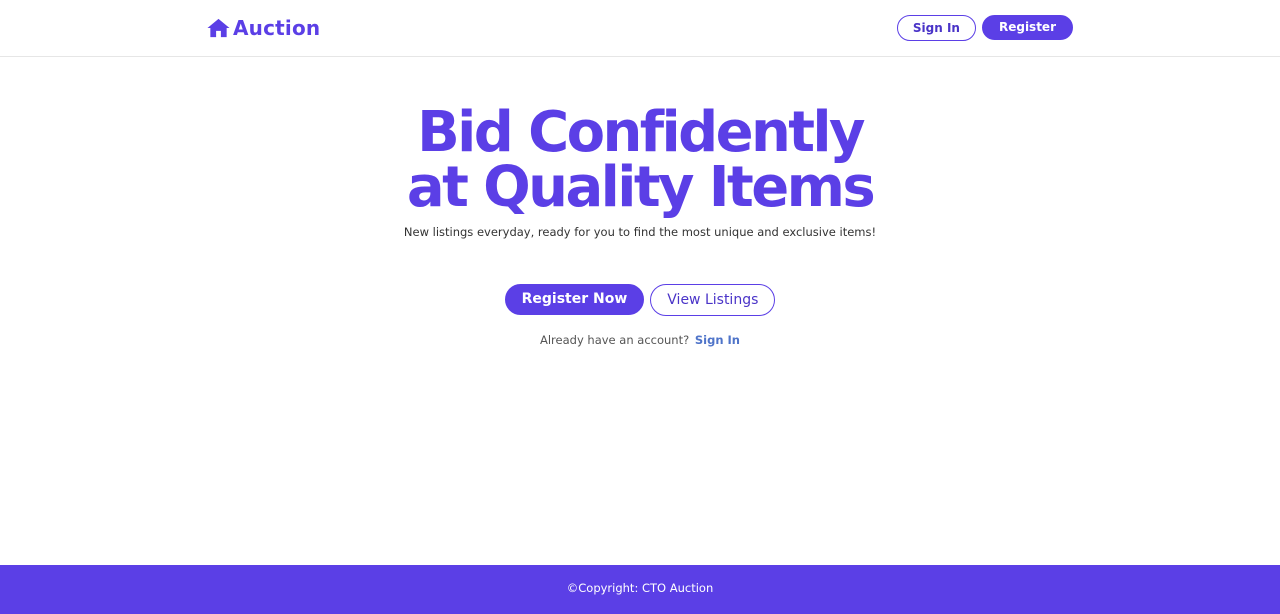 This screenshot has width=1280, height=614. I want to click on nav-actions: Sign In Register, so click(984, 28).